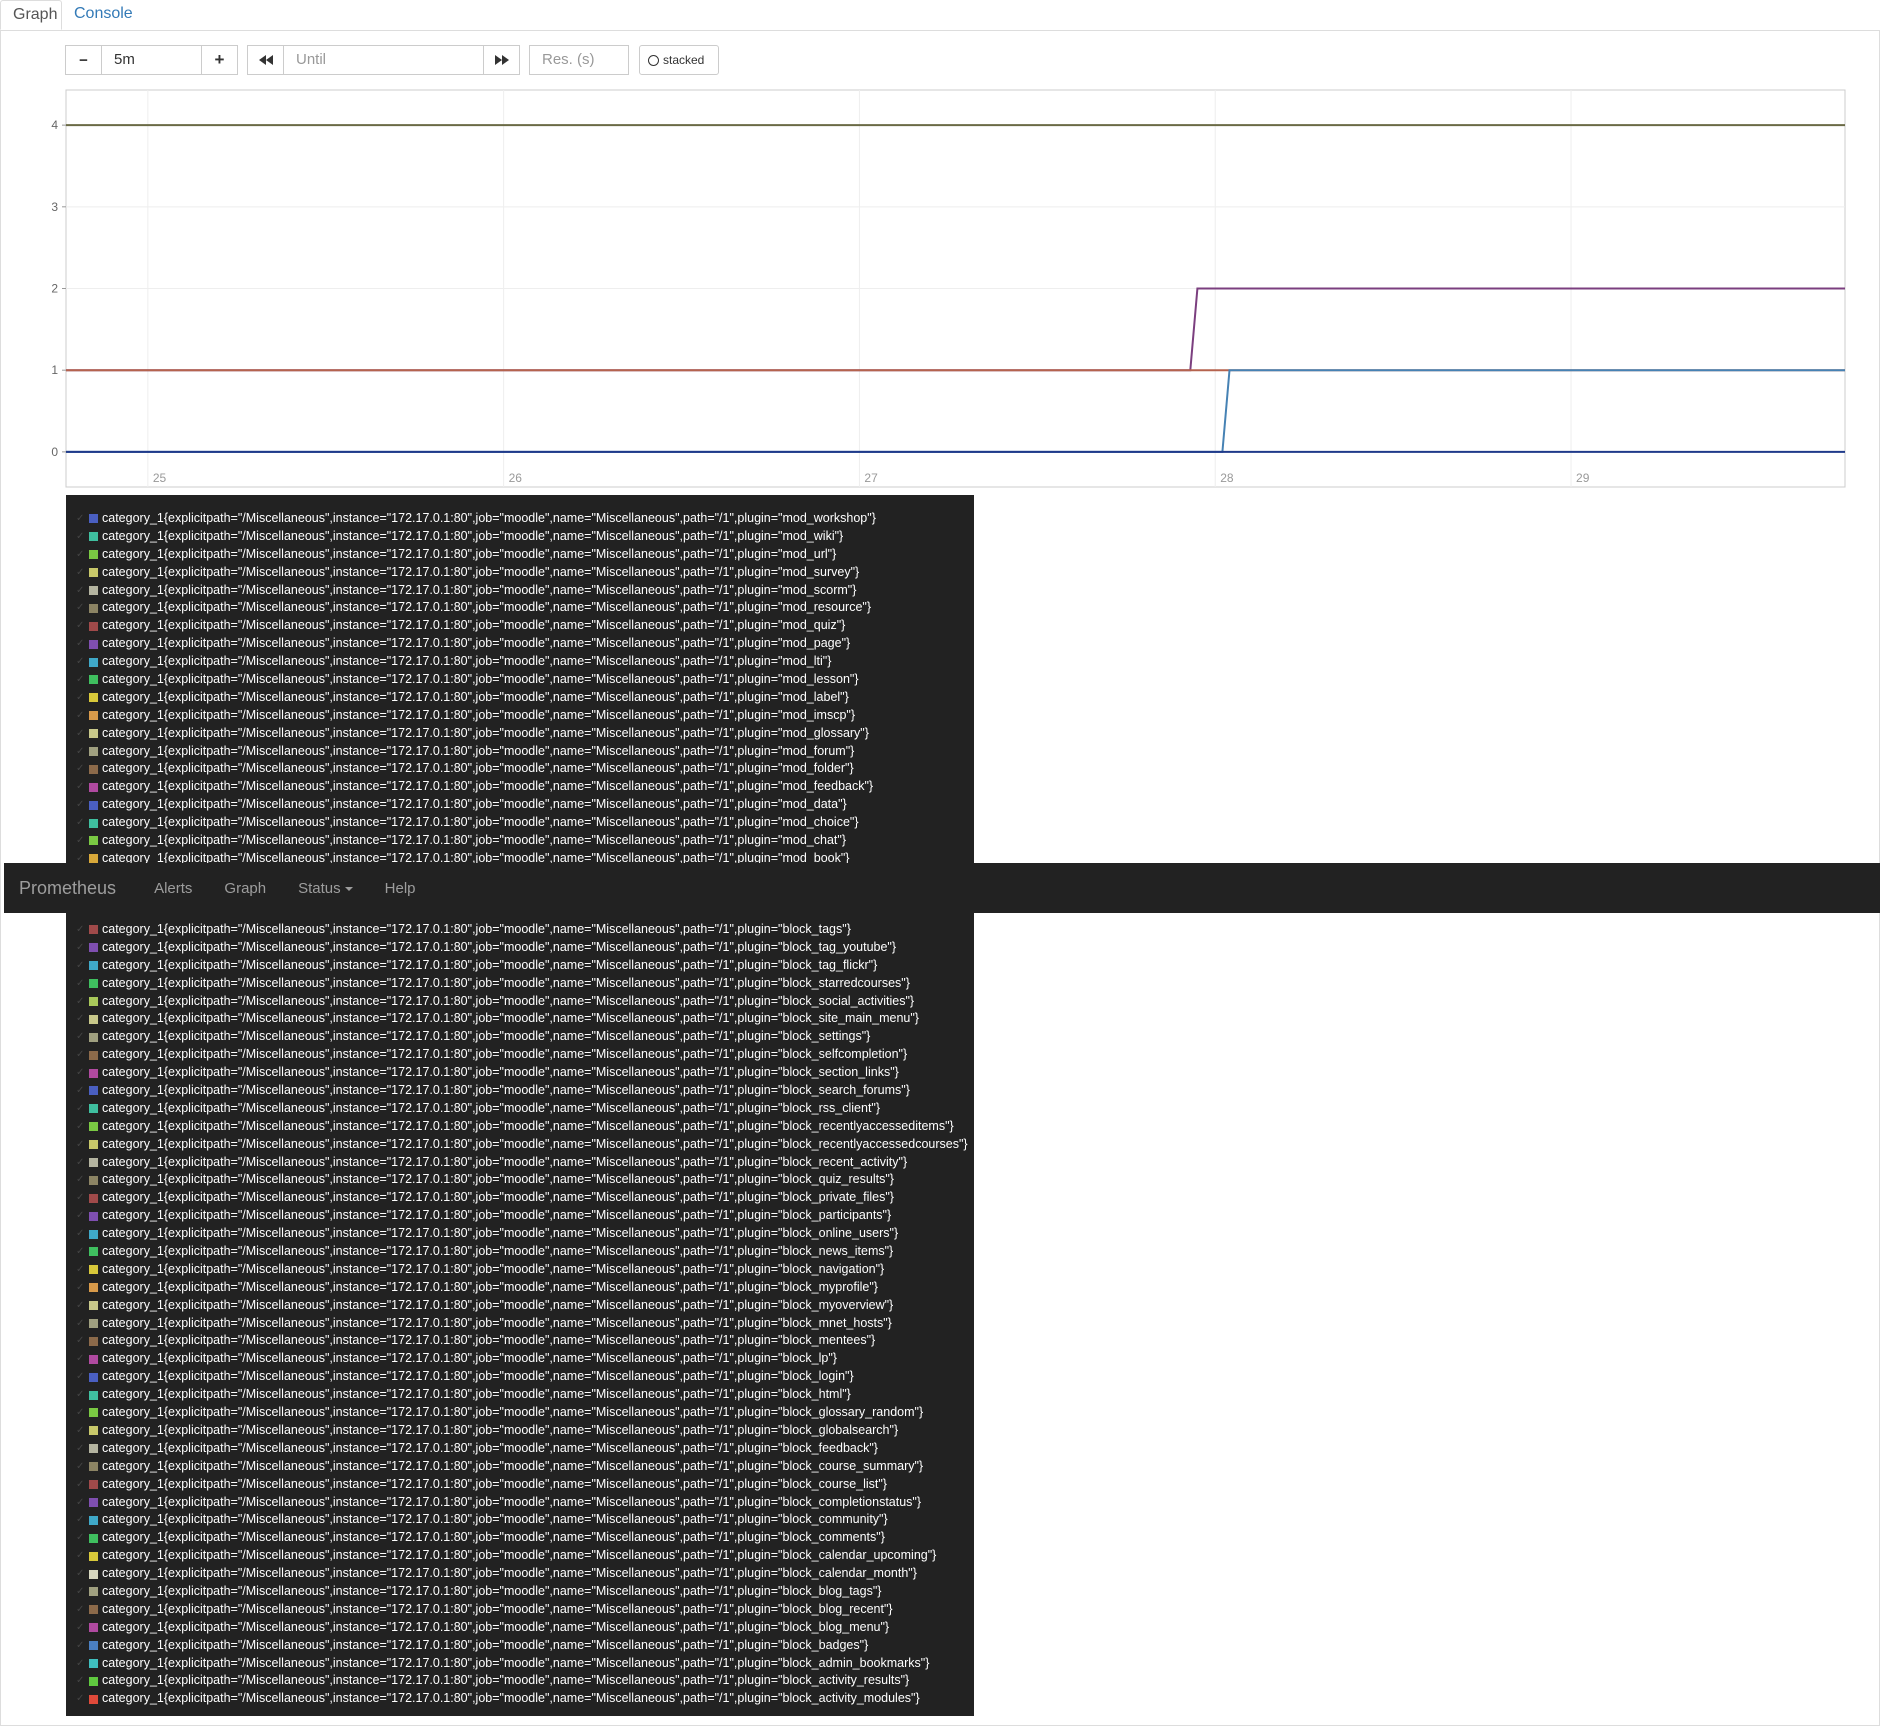 The height and width of the screenshot is (1727, 1880). I want to click on brand-link: Prometheus, so click(67, 888).